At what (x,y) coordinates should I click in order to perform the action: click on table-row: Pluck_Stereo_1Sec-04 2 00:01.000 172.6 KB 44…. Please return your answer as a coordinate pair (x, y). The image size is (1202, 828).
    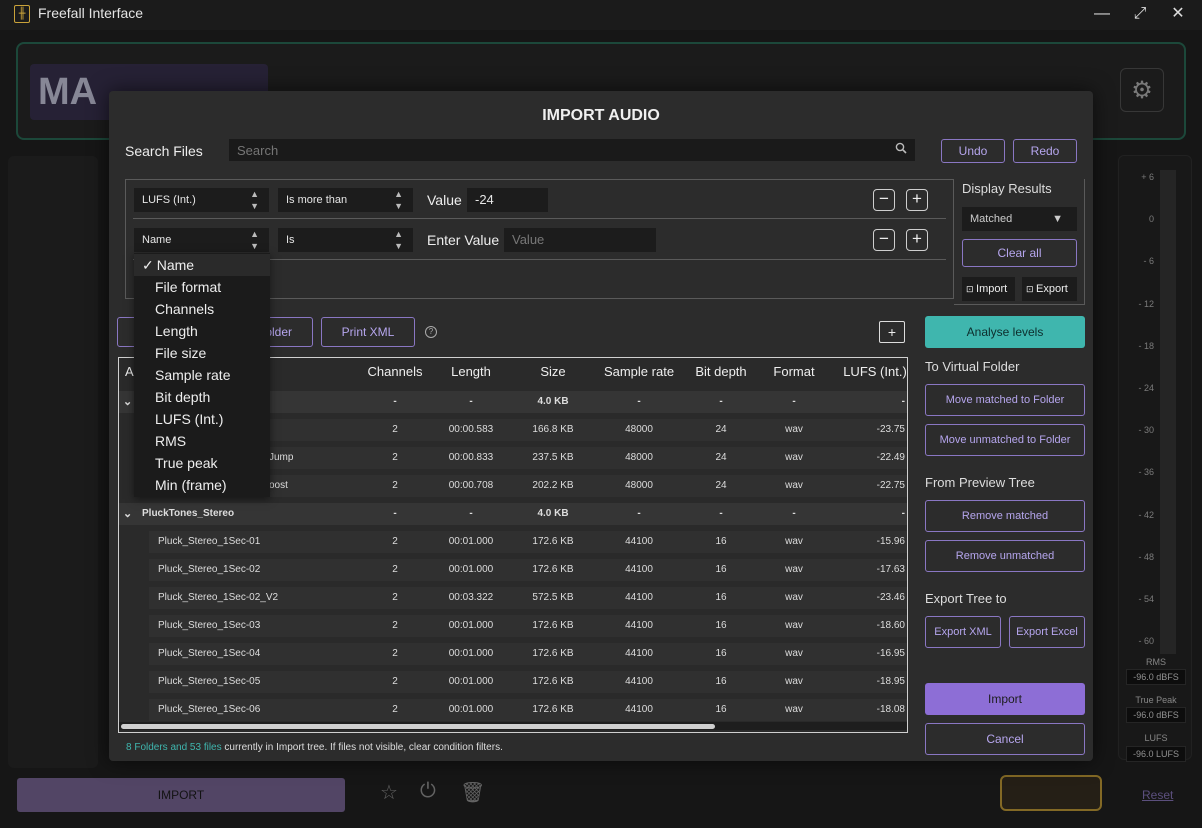
    Looking at the image, I should click on (513, 654).